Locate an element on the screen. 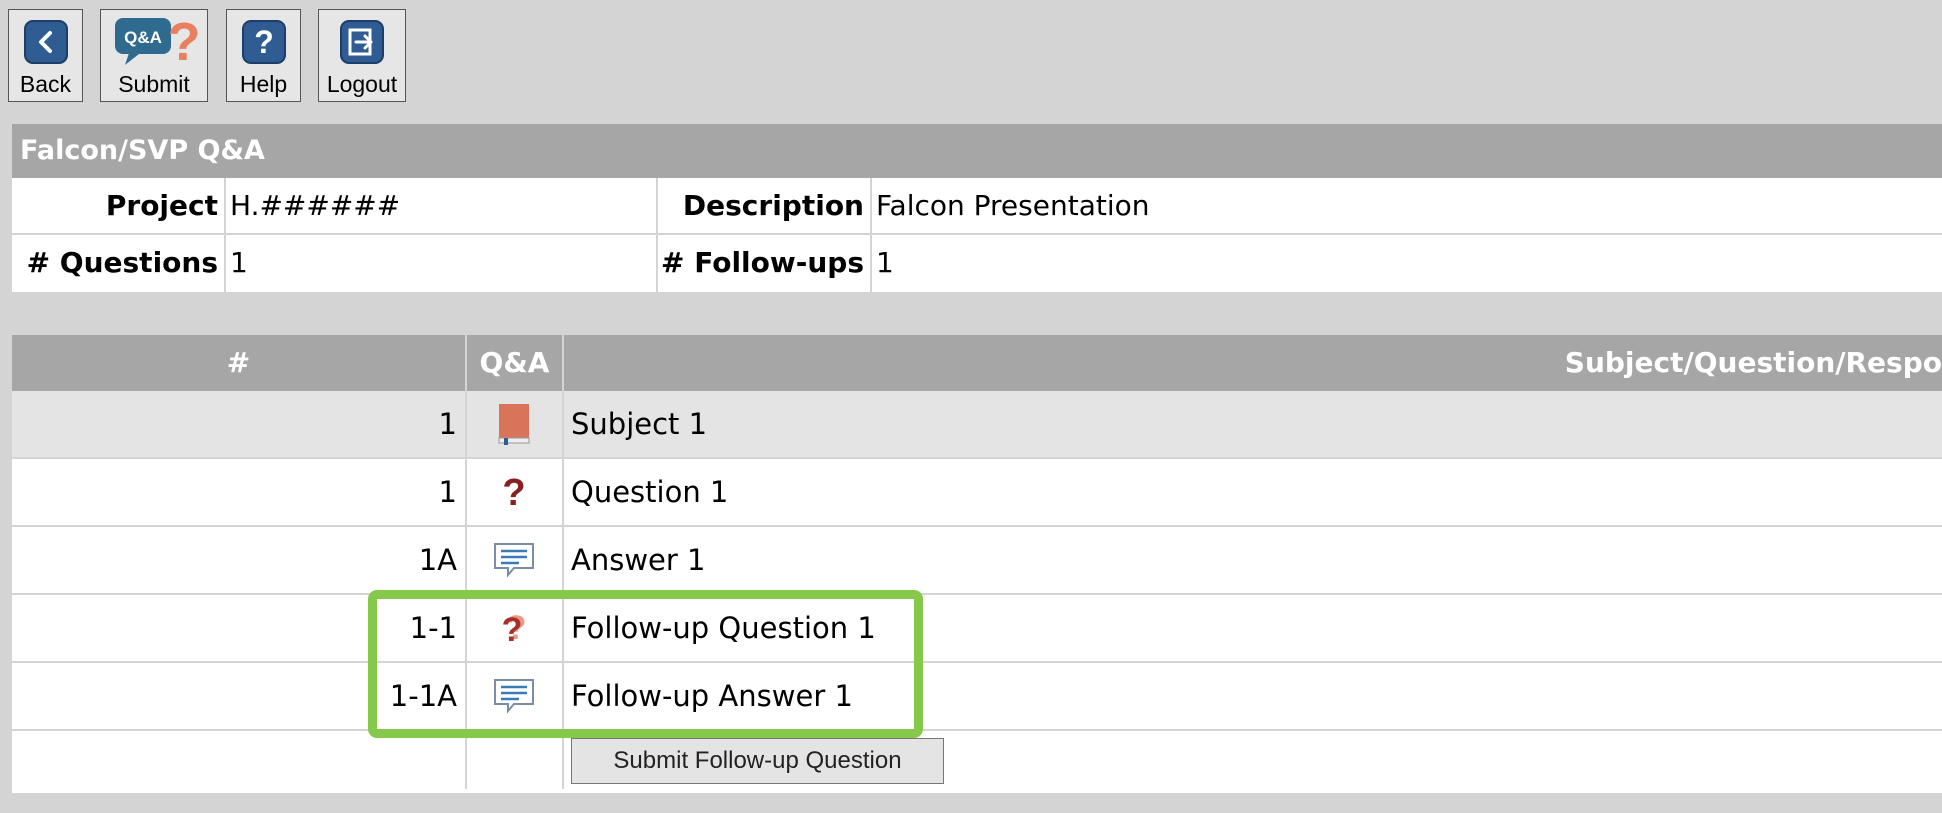  row-text: Answer 1 is located at coordinates (638, 560).